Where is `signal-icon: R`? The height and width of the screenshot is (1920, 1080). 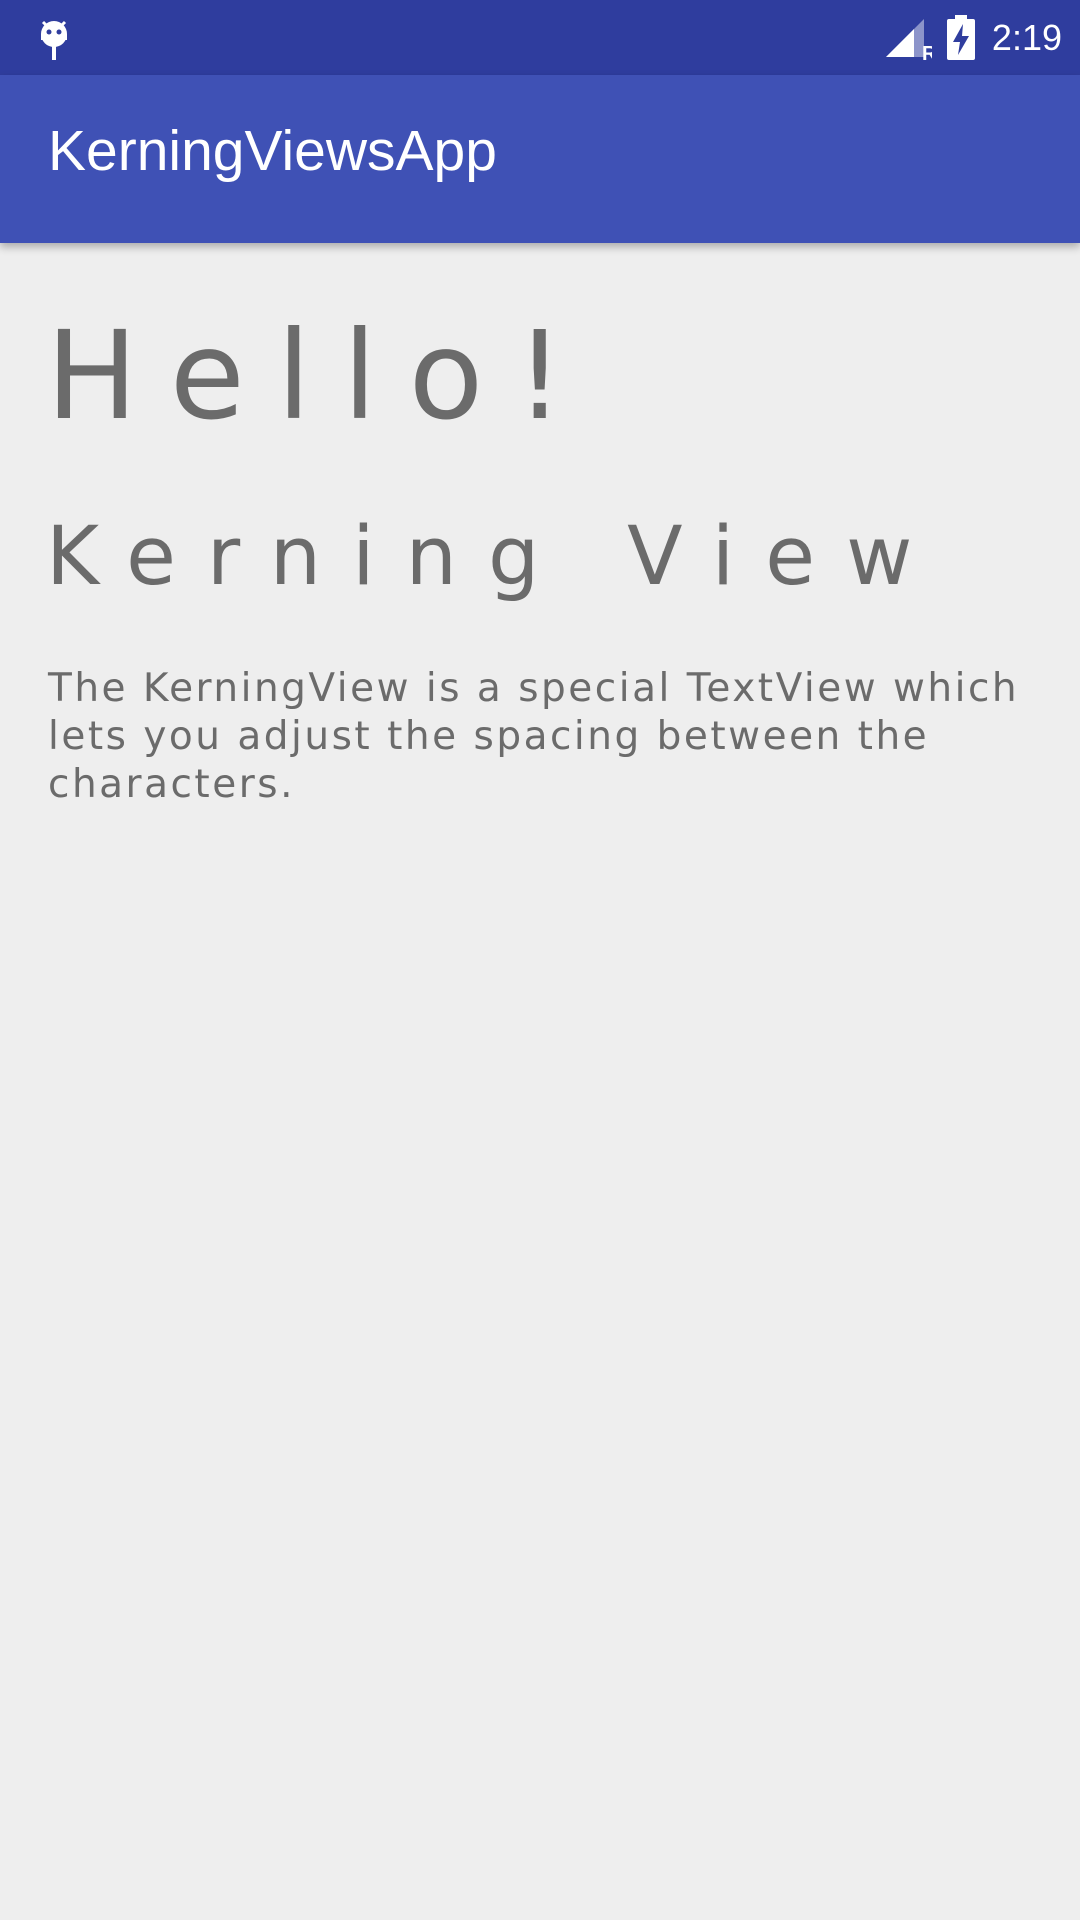 signal-icon: R is located at coordinates (908, 39).